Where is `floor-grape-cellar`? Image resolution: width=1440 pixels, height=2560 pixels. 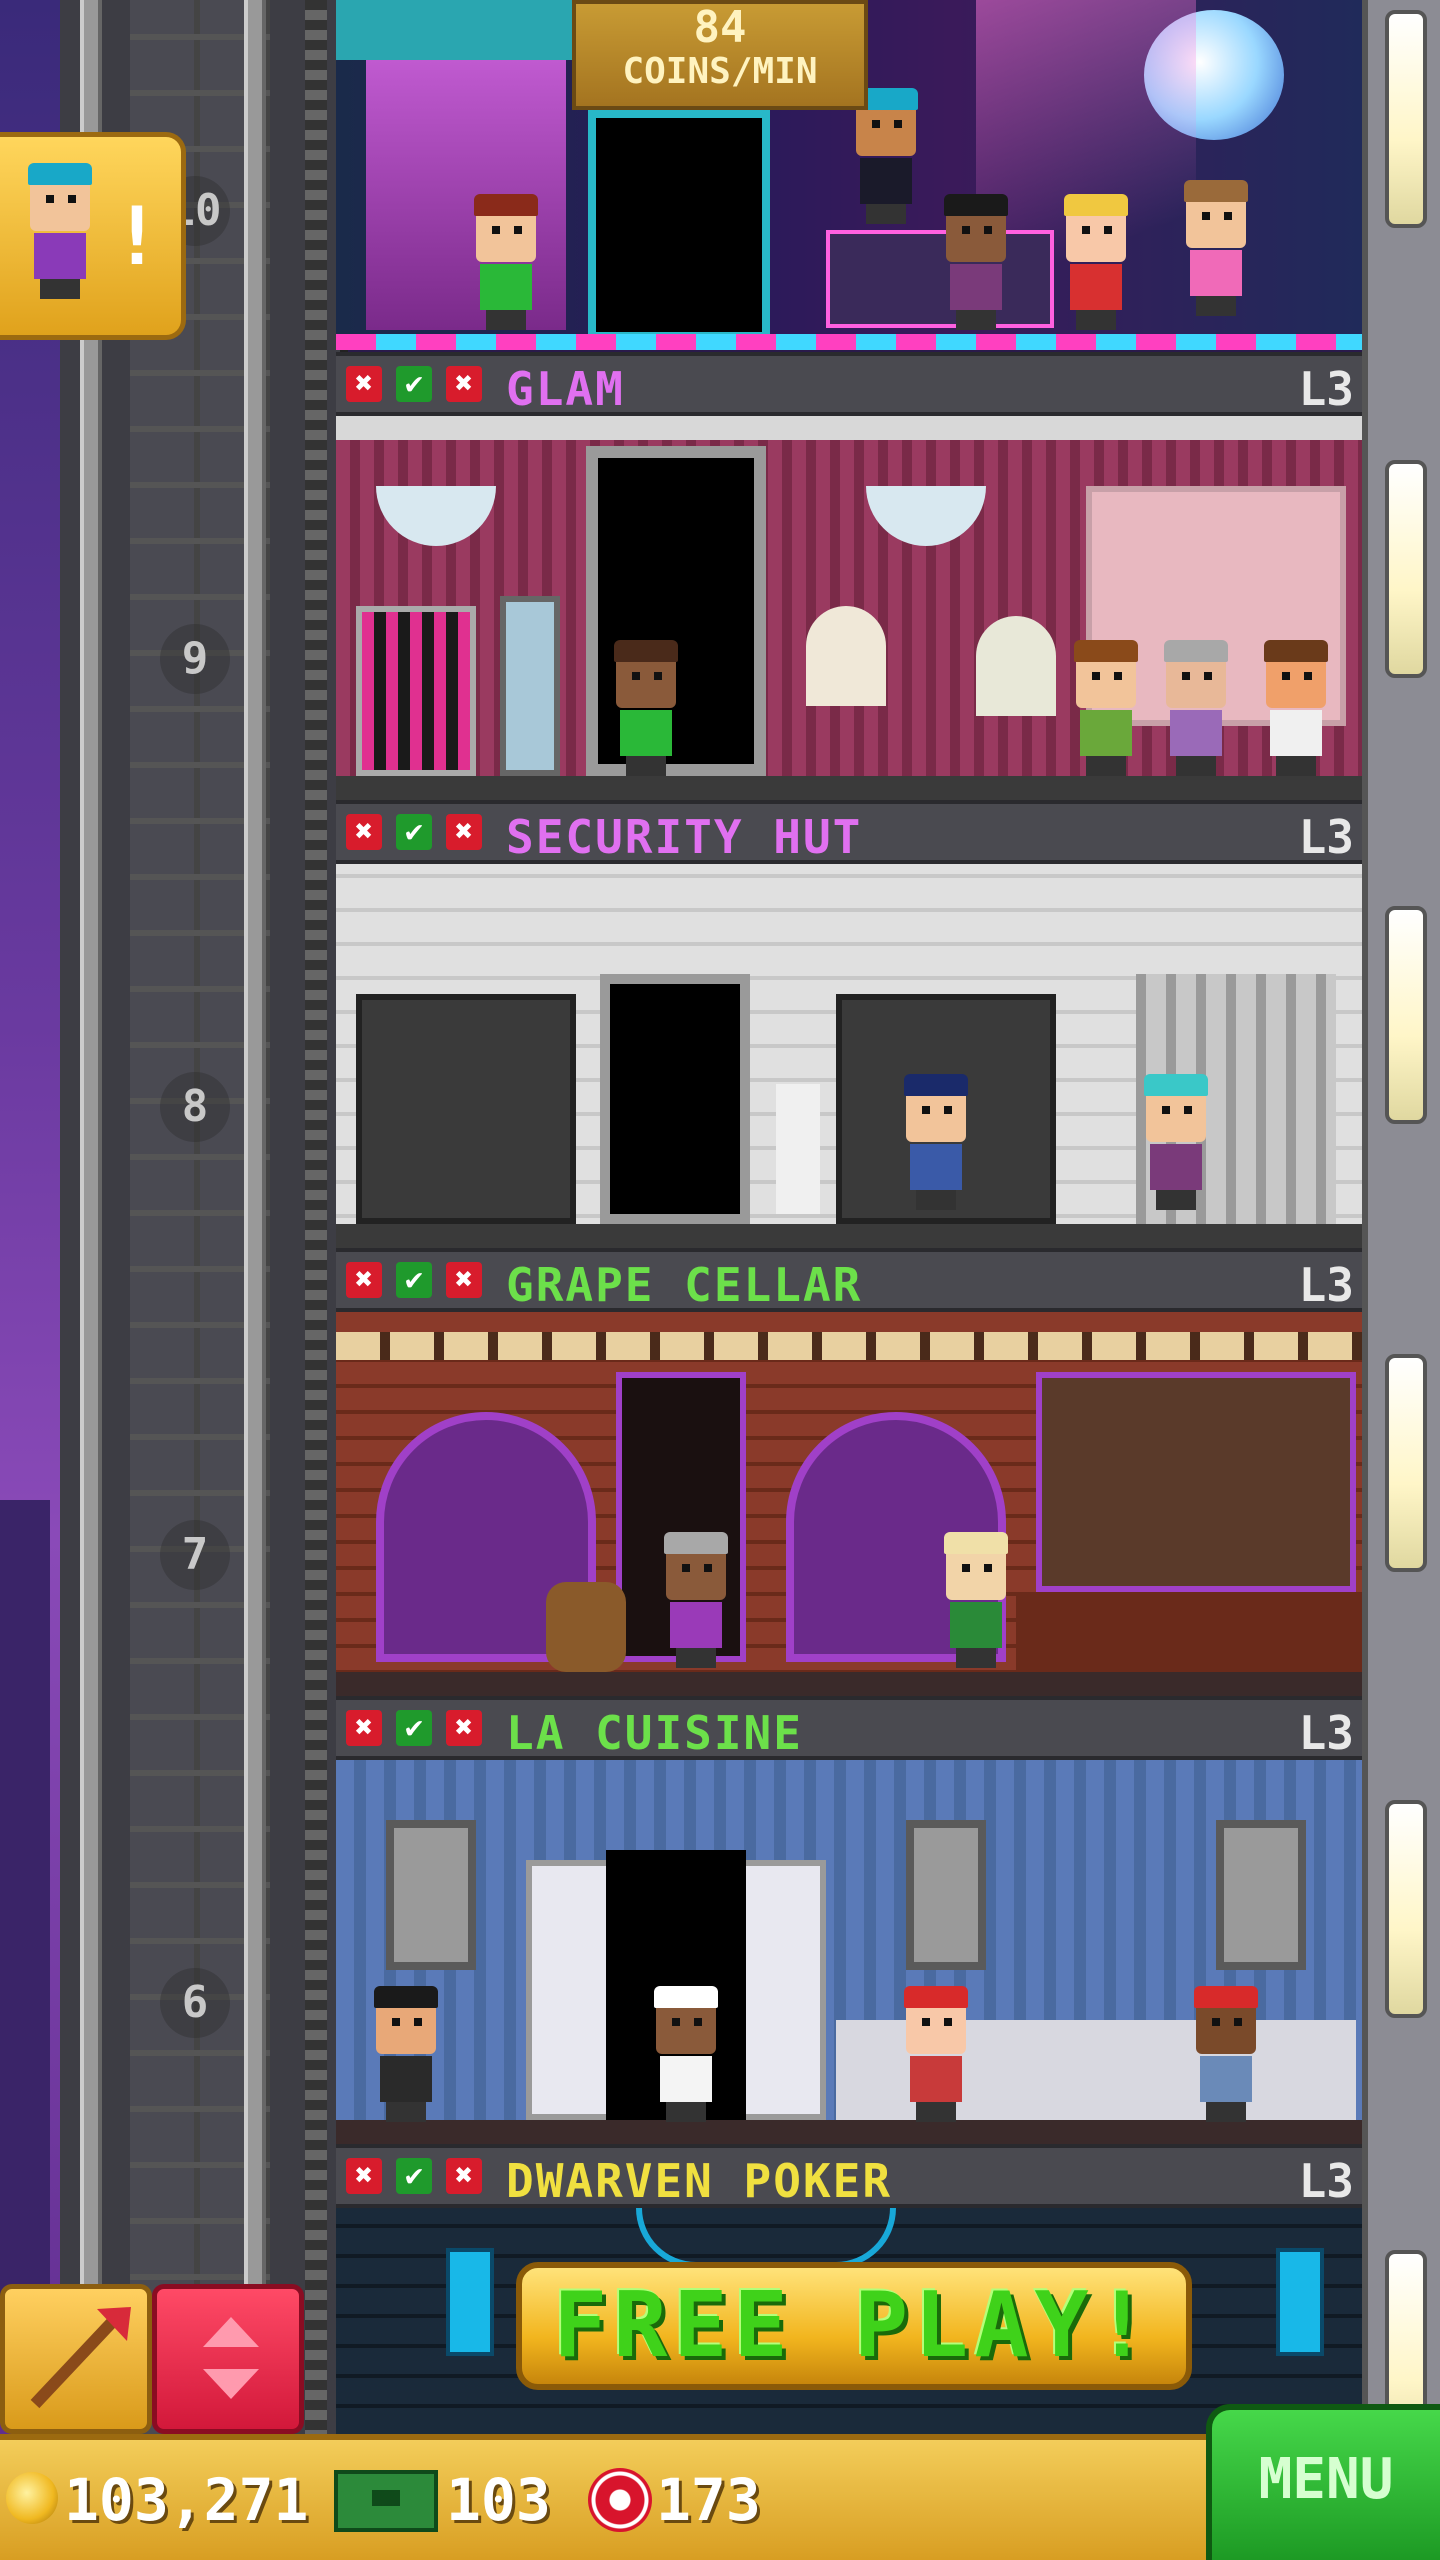 floor-grape-cellar is located at coordinates (849, 1504).